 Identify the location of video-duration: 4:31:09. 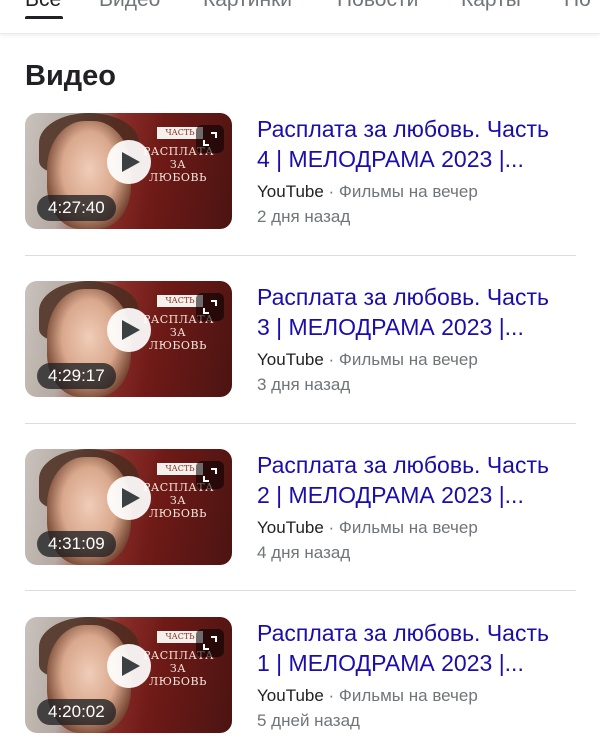
(76, 544).